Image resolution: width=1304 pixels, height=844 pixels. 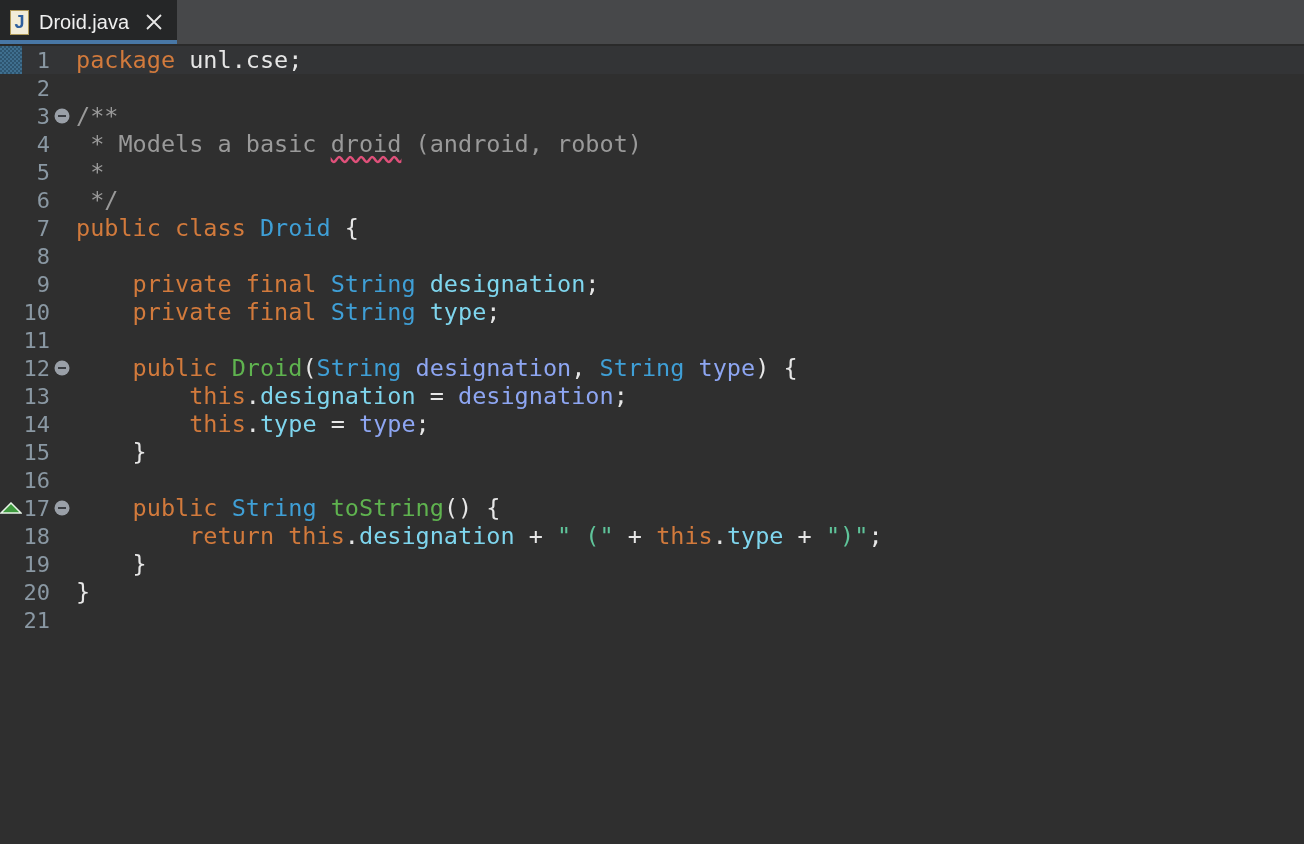 What do you see at coordinates (189, 60) in the screenshot?
I see `code-line: package unl.cse;` at bounding box center [189, 60].